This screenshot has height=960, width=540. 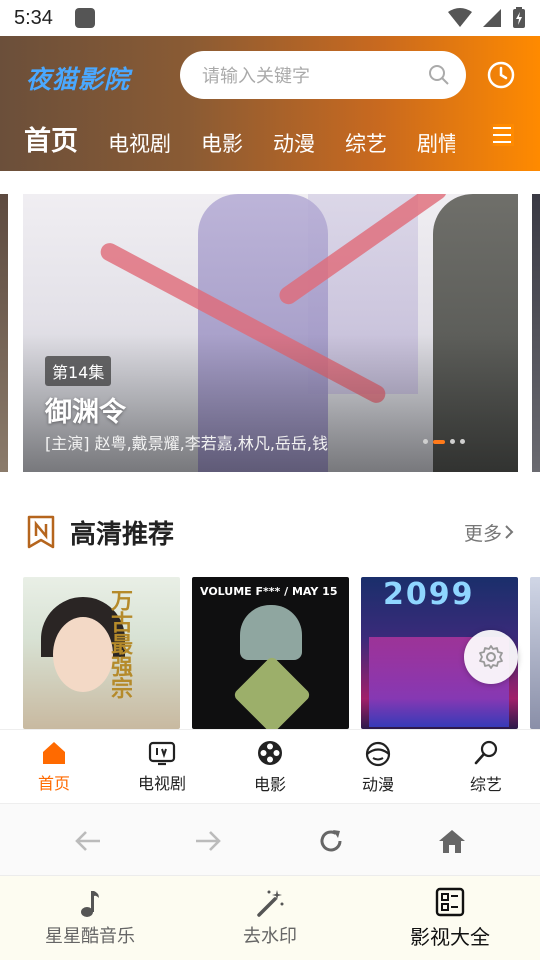 What do you see at coordinates (78, 79) in the screenshot?
I see `app-logo: 夜猫影院` at bounding box center [78, 79].